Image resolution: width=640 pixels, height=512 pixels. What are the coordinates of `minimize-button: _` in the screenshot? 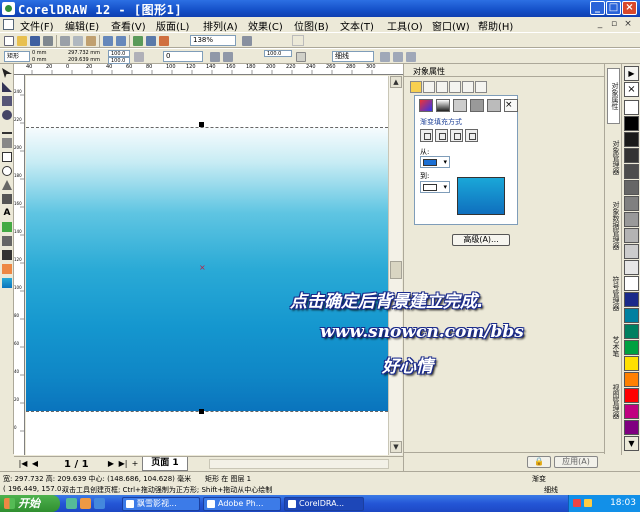 It's located at (597, 8).